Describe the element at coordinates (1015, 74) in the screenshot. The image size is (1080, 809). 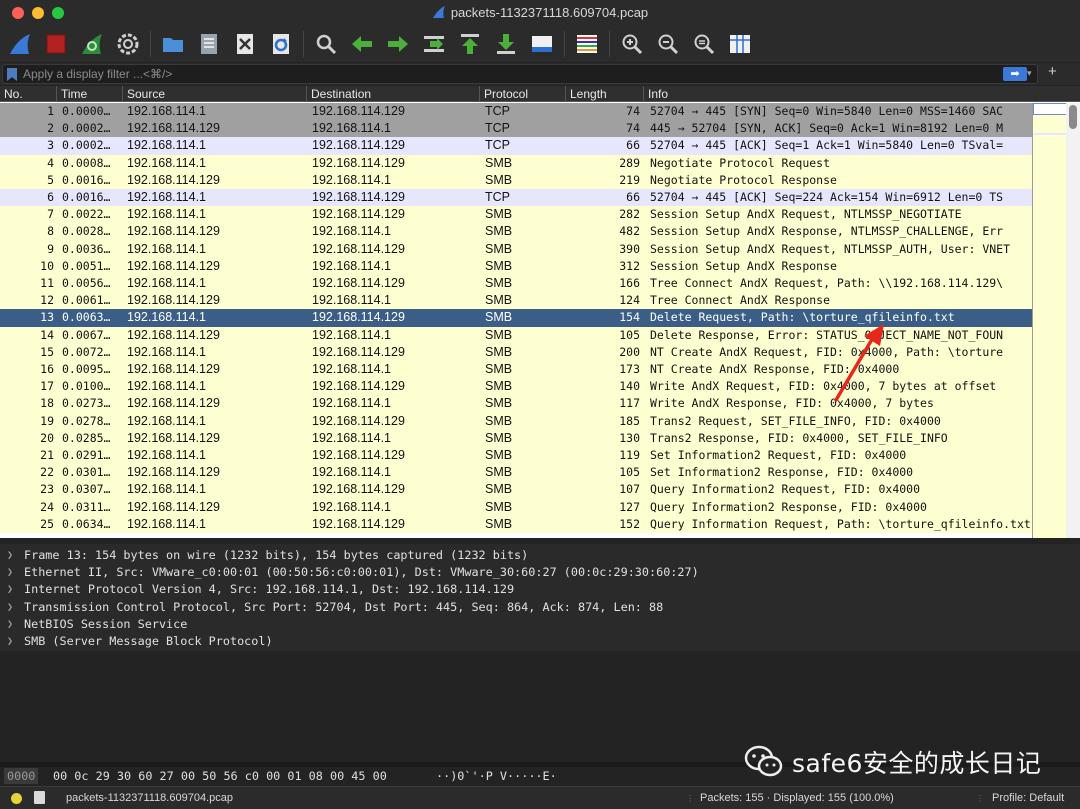
I see `apply-filter-arrow-icon: ➡` at that location.